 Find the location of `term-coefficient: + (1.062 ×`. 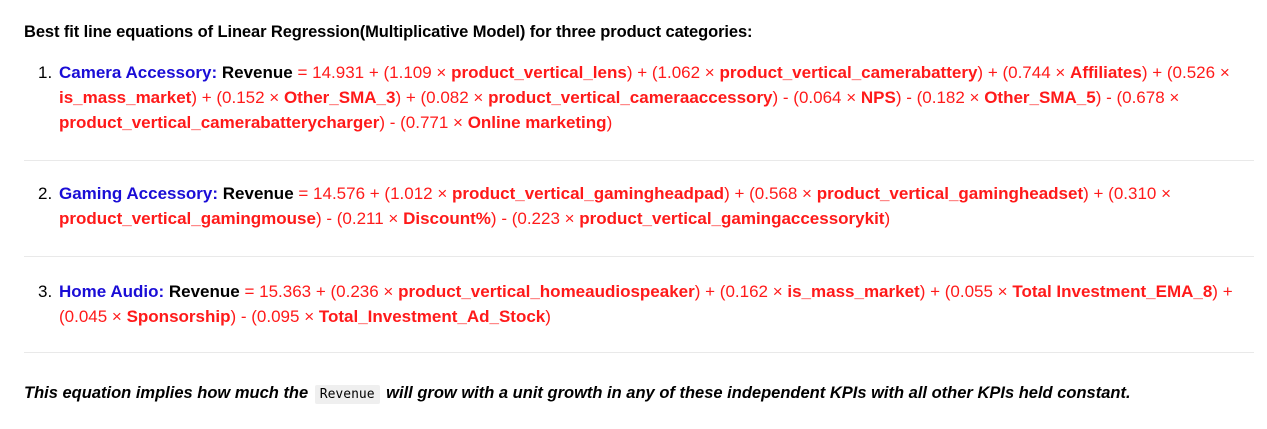

term-coefficient: + (1.062 × is located at coordinates (676, 72).